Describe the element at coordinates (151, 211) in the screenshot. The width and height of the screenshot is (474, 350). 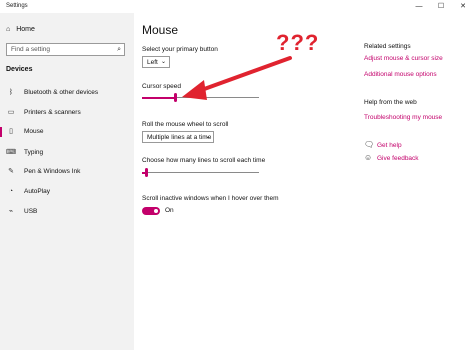
I see `inactive-scroll-toggle` at that location.